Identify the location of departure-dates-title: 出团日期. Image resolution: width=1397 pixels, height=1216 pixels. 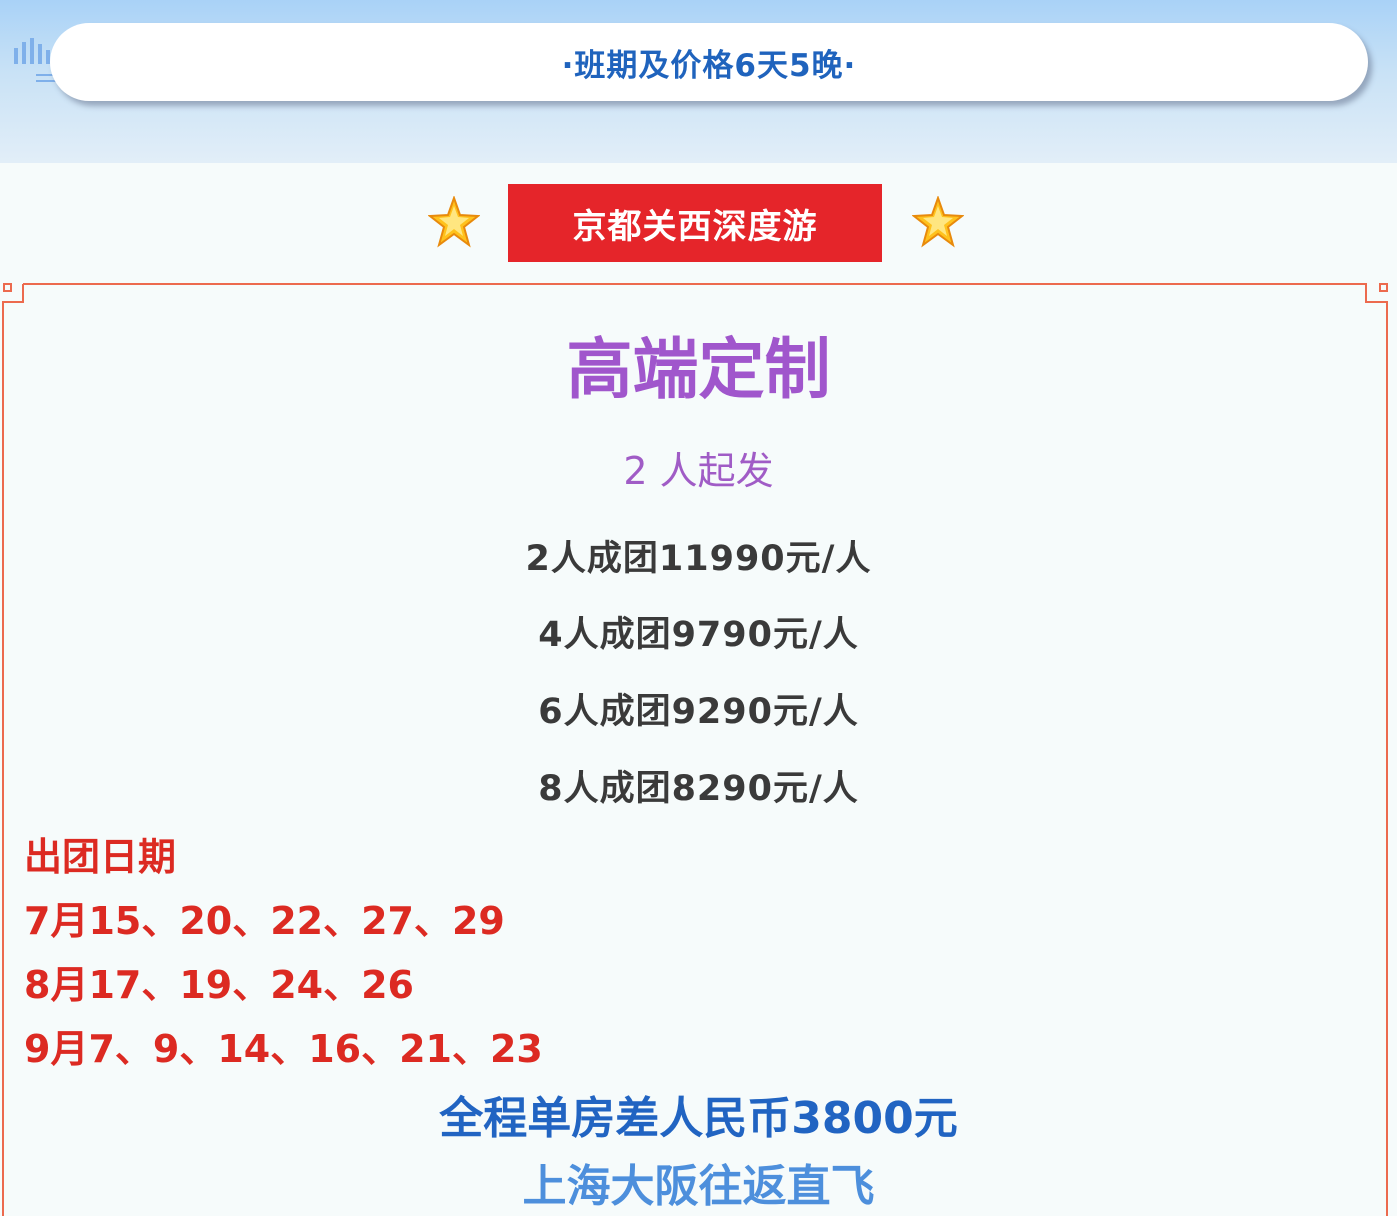
(100, 857).